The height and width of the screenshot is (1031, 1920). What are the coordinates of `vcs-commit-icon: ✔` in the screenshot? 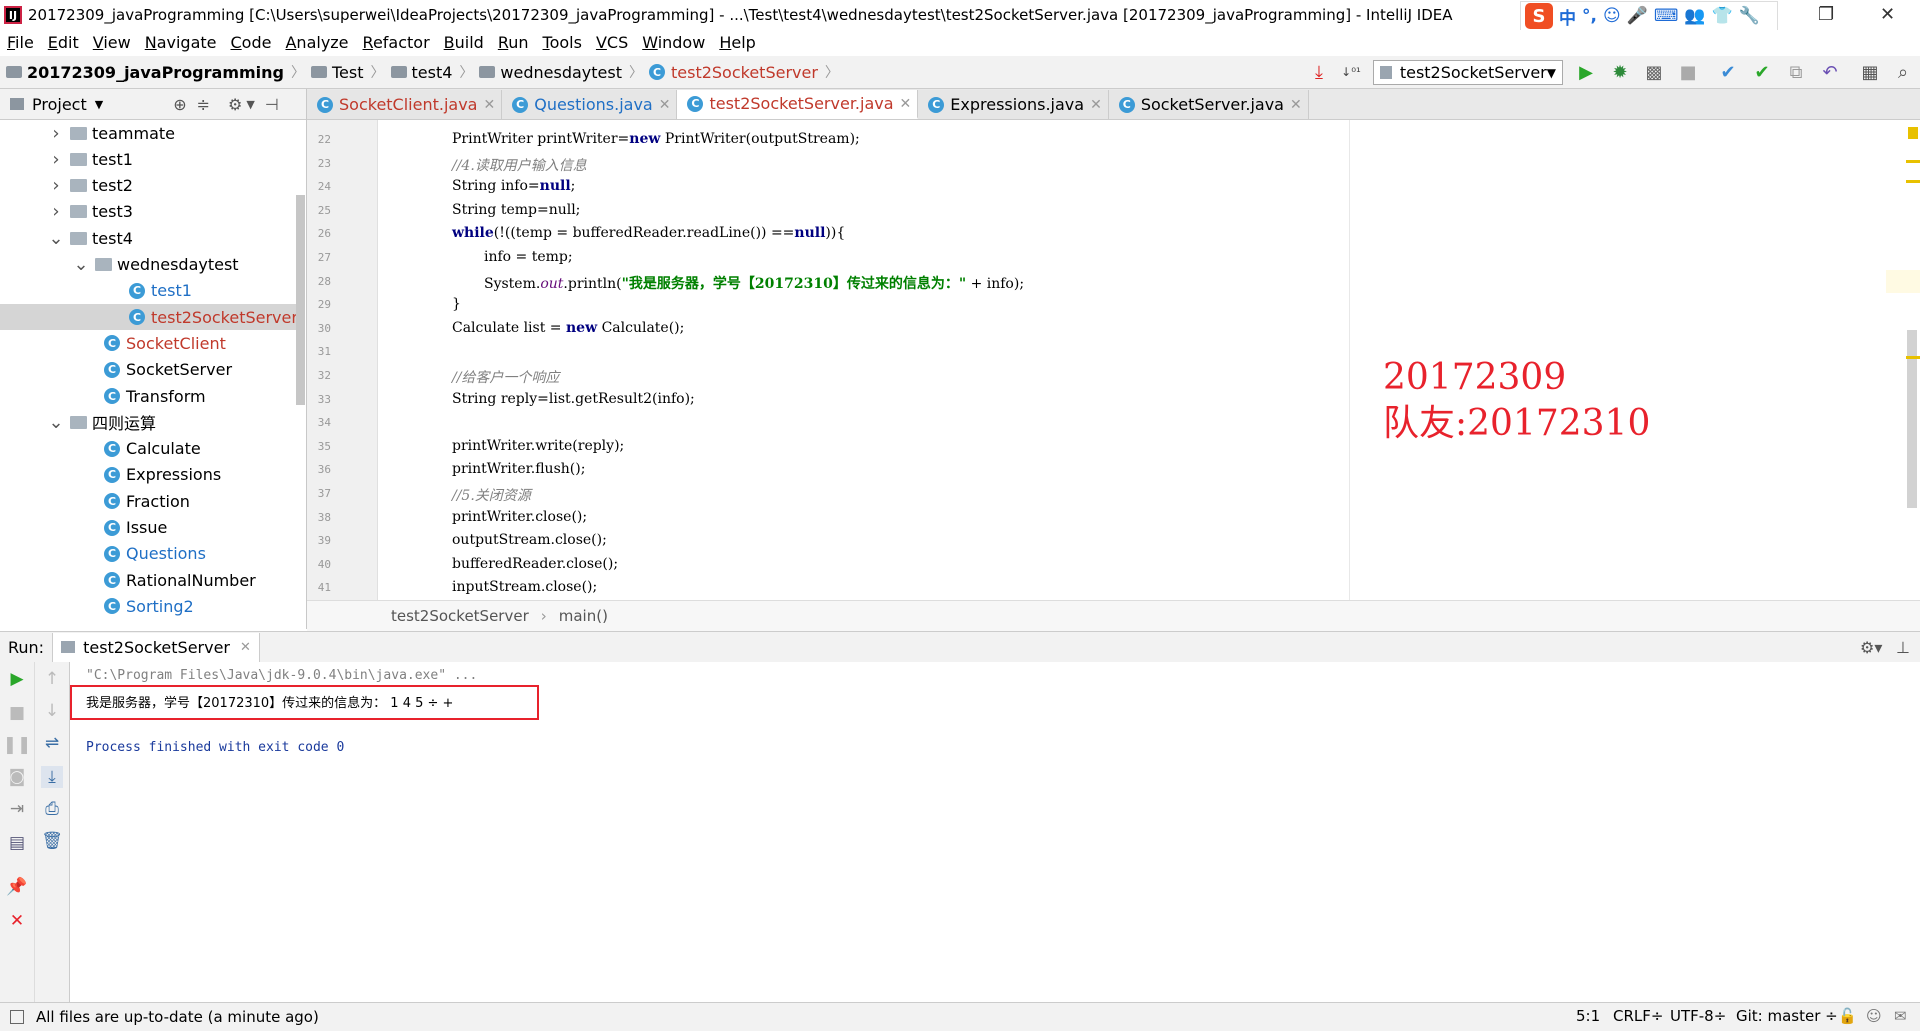 It's located at (1762, 72).